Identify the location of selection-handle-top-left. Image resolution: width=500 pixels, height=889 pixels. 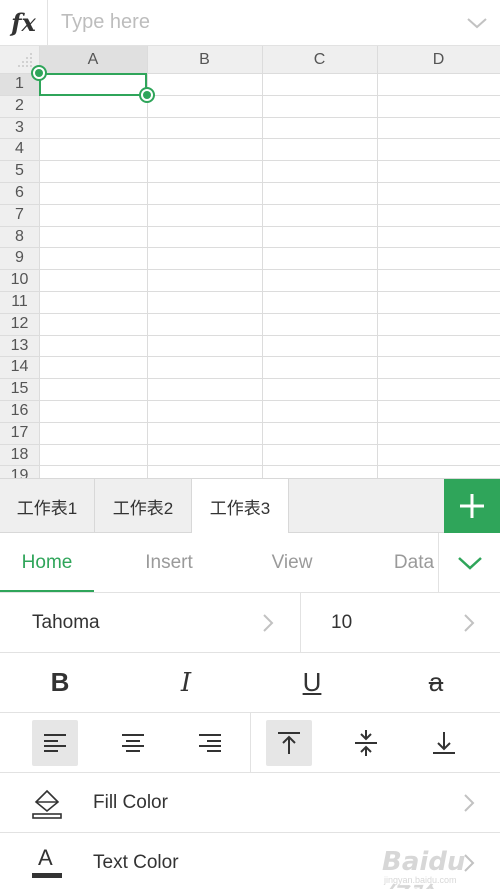
(39, 73).